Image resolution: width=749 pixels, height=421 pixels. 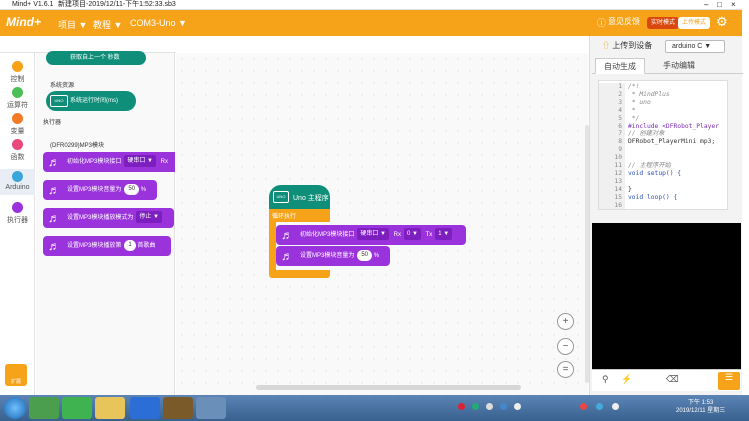 What do you see at coordinates (17, 213) in the screenshot?
I see `category-actuators: 执行器` at bounding box center [17, 213].